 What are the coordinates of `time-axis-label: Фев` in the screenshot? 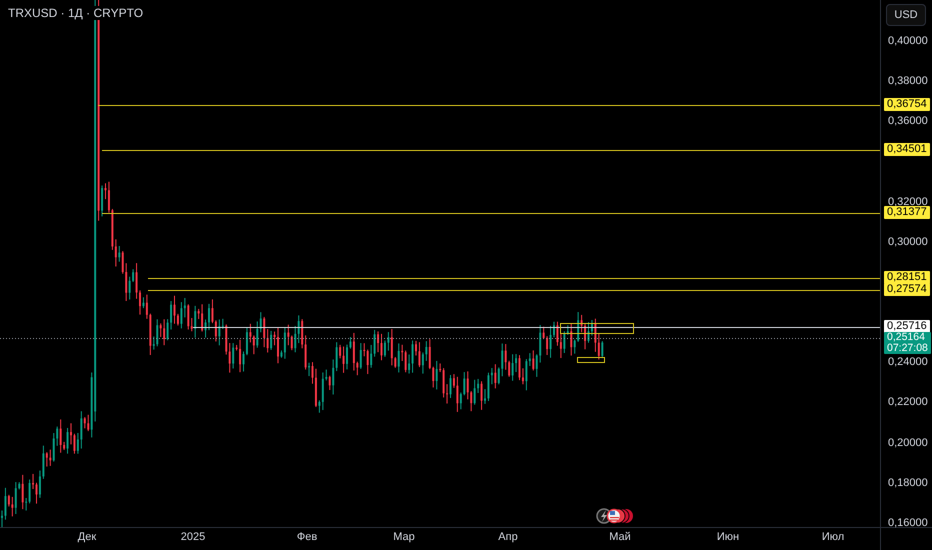 It's located at (307, 537).